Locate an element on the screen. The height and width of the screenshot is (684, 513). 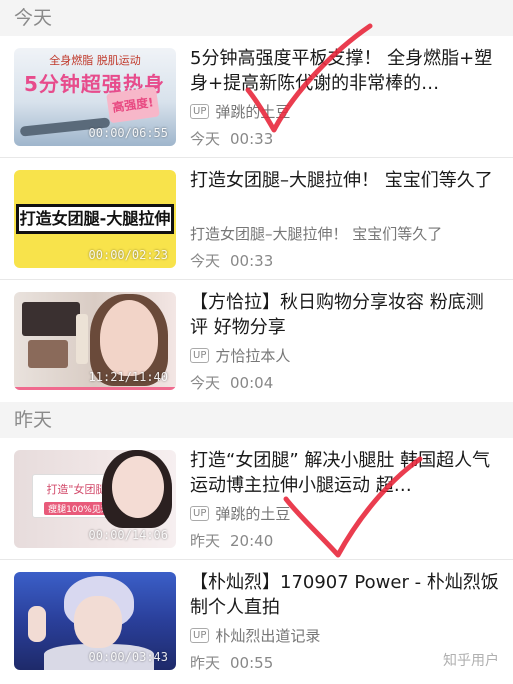
video-title: 【朴灿烈】170907 Power - 朴灿烈饭制个人直拍 is located at coordinates (344, 595).